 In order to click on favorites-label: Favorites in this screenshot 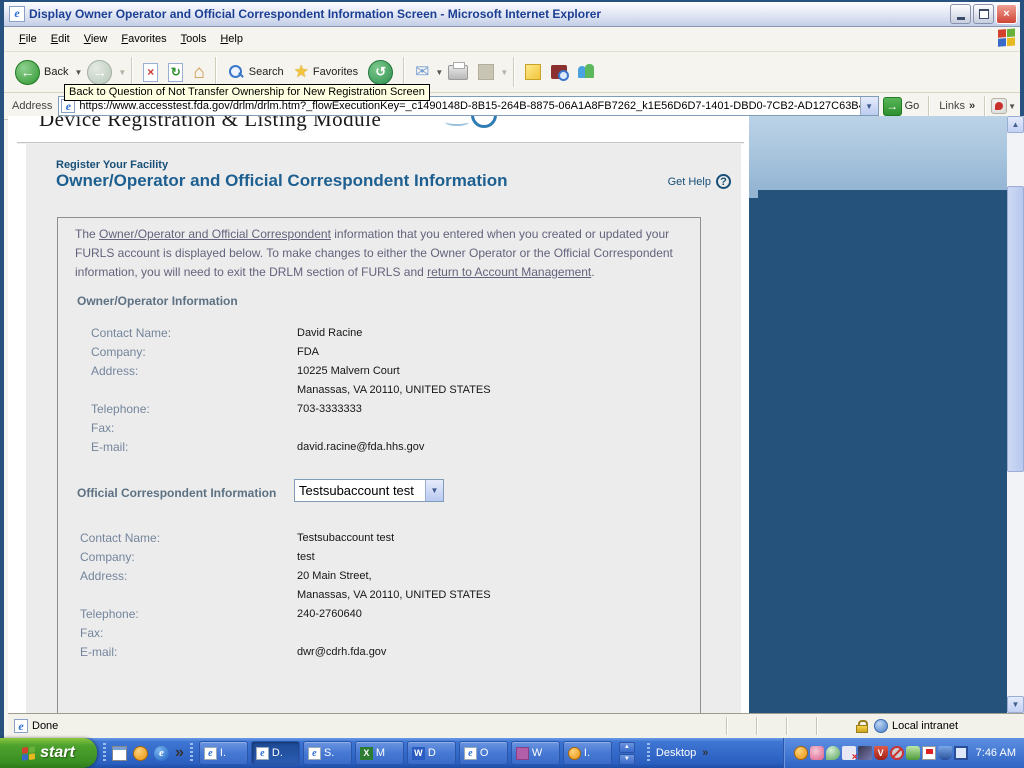, I will do `click(335, 72)`.